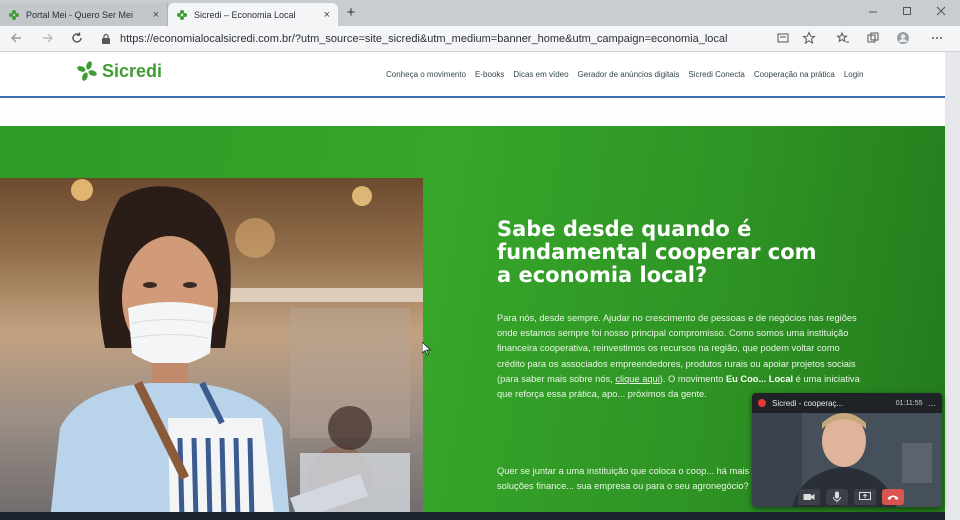 The image size is (960, 520). I want to click on microphone-icon, so click(837, 497).